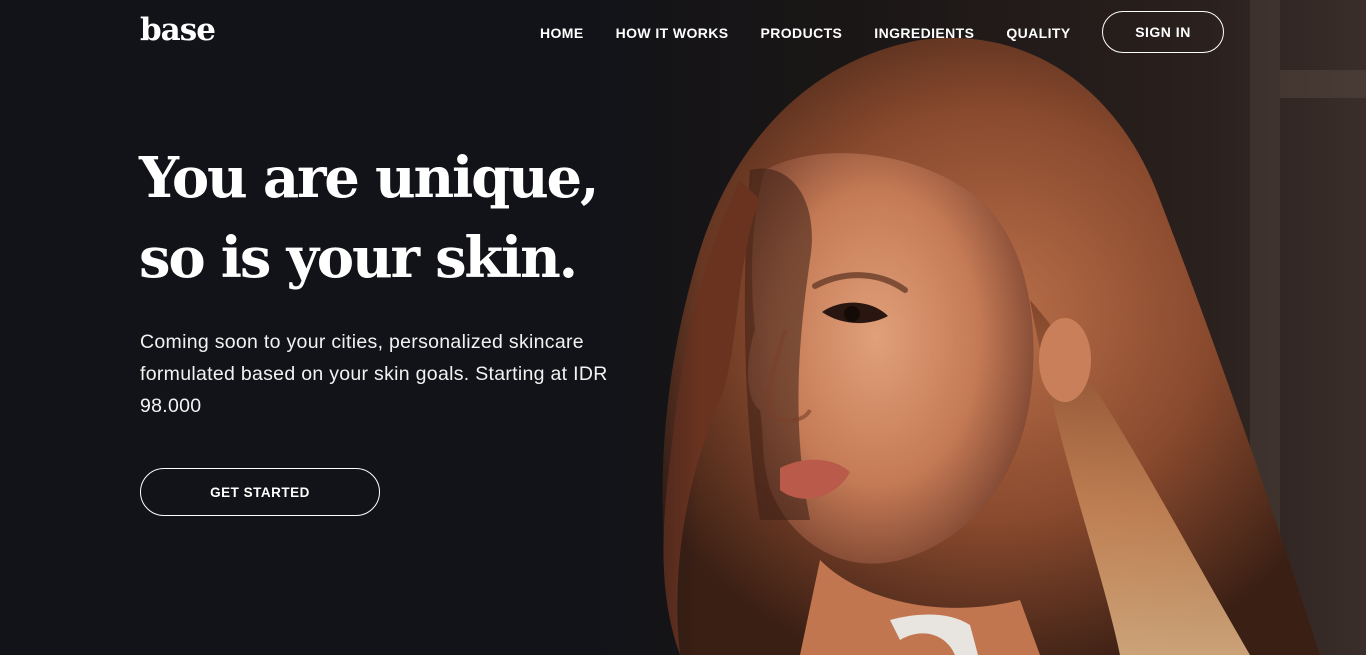 Image resolution: width=1366 pixels, height=655 pixels. Describe the element at coordinates (672, 33) in the screenshot. I see `nav-link-how-it-works: HOW IT WORKS` at that location.